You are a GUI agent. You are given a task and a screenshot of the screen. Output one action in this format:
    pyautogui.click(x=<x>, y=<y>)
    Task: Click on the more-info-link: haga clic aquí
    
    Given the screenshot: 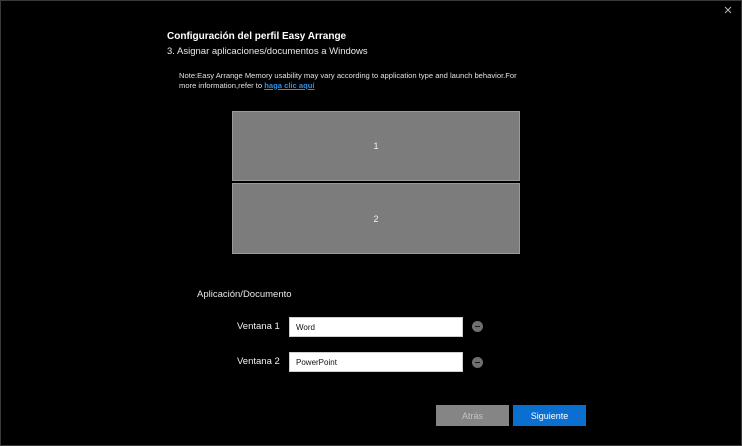 What is the action you would take?
    pyautogui.click(x=289, y=85)
    